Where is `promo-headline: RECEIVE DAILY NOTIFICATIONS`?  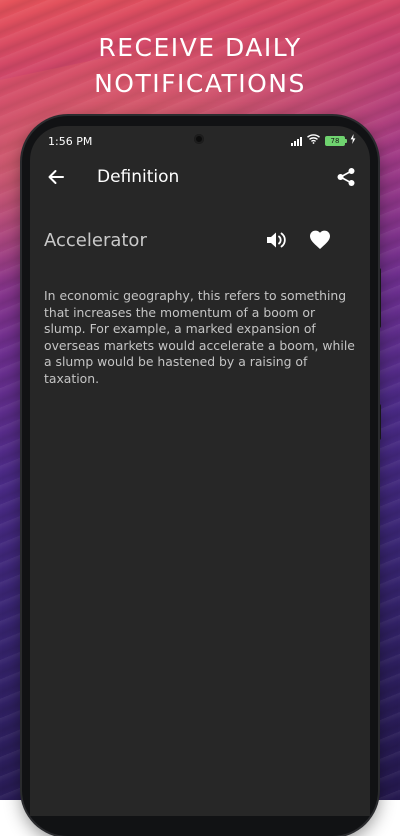 promo-headline: RECEIVE DAILY NOTIFICATIONS is located at coordinates (200, 66).